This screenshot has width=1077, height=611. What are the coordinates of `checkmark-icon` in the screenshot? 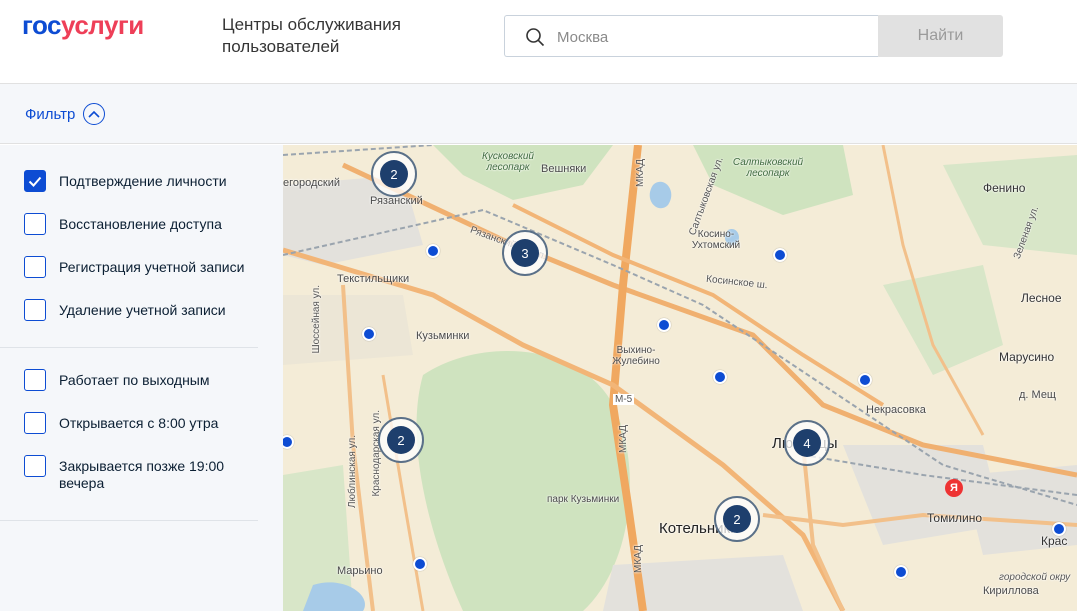 It's located at (35, 181).